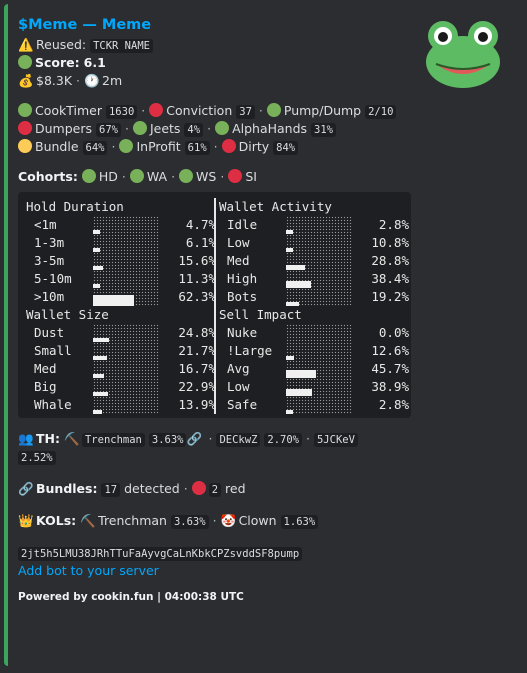  Describe the element at coordinates (314, 405) in the screenshot. I see `table-row: Safe 2.8%` at that location.